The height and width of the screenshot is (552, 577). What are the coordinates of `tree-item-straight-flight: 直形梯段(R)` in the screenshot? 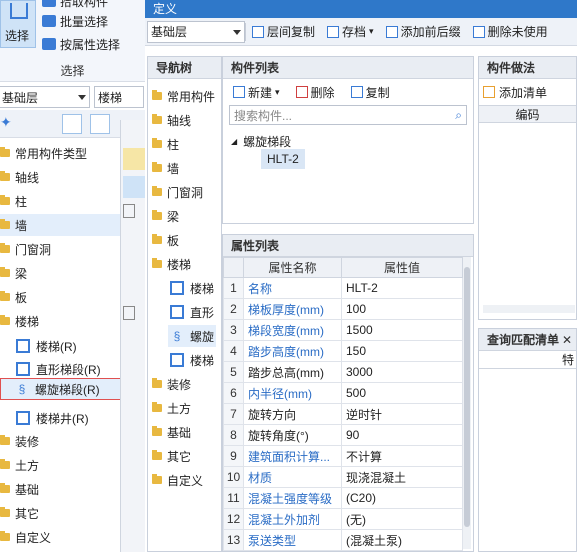 It's located at (61, 369).